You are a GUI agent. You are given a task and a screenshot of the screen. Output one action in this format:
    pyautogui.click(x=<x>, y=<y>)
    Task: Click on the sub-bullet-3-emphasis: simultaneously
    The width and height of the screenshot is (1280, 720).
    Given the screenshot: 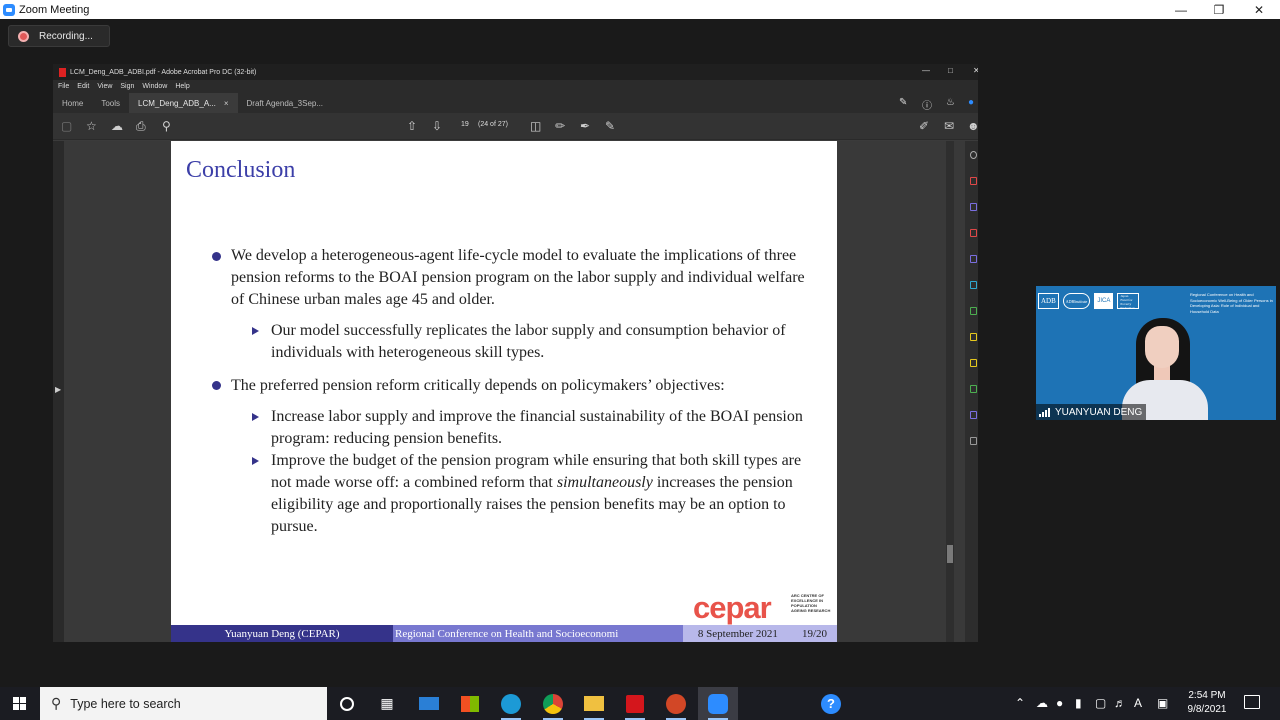 What is the action you would take?
    pyautogui.click(x=604, y=482)
    